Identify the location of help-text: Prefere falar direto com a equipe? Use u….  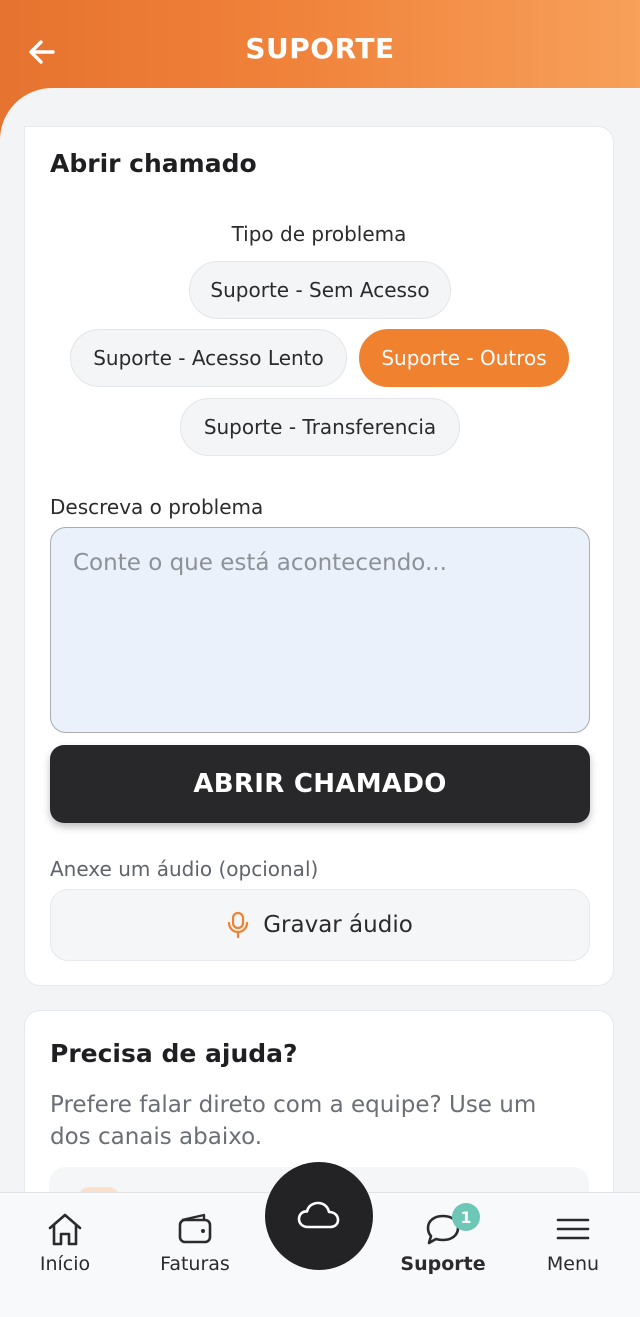
(293, 1121).